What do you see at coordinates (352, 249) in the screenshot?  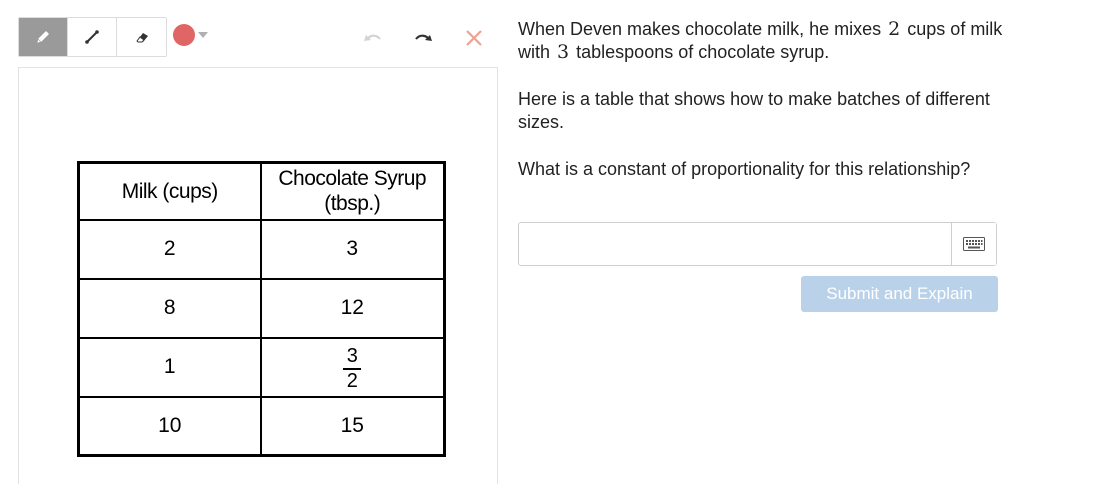 I see `table-cell-syrup: 3` at bounding box center [352, 249].